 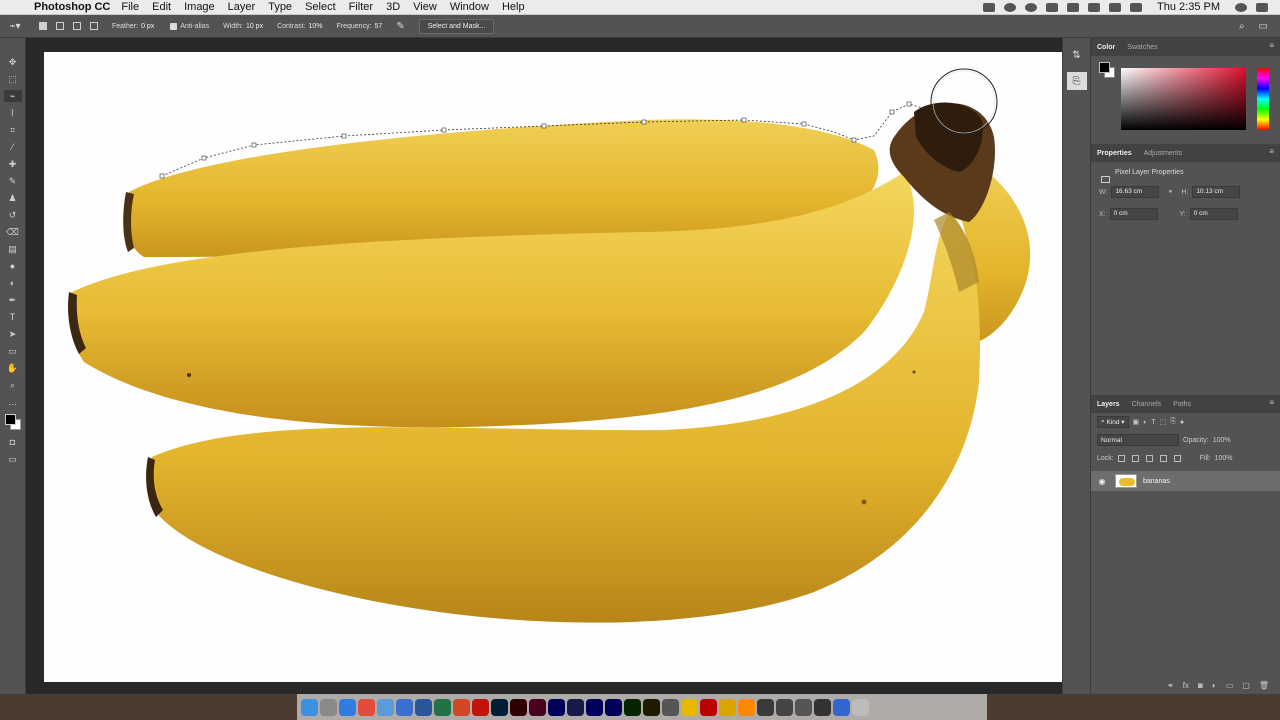 I want to click on frequency-input: 57, so click(x=379, y=26).